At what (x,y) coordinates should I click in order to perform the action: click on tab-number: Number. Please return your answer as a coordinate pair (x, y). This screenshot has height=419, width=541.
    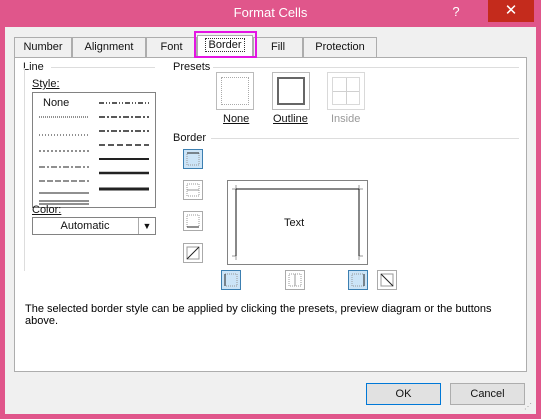
    Looking at the image, I should click on (43, 47).